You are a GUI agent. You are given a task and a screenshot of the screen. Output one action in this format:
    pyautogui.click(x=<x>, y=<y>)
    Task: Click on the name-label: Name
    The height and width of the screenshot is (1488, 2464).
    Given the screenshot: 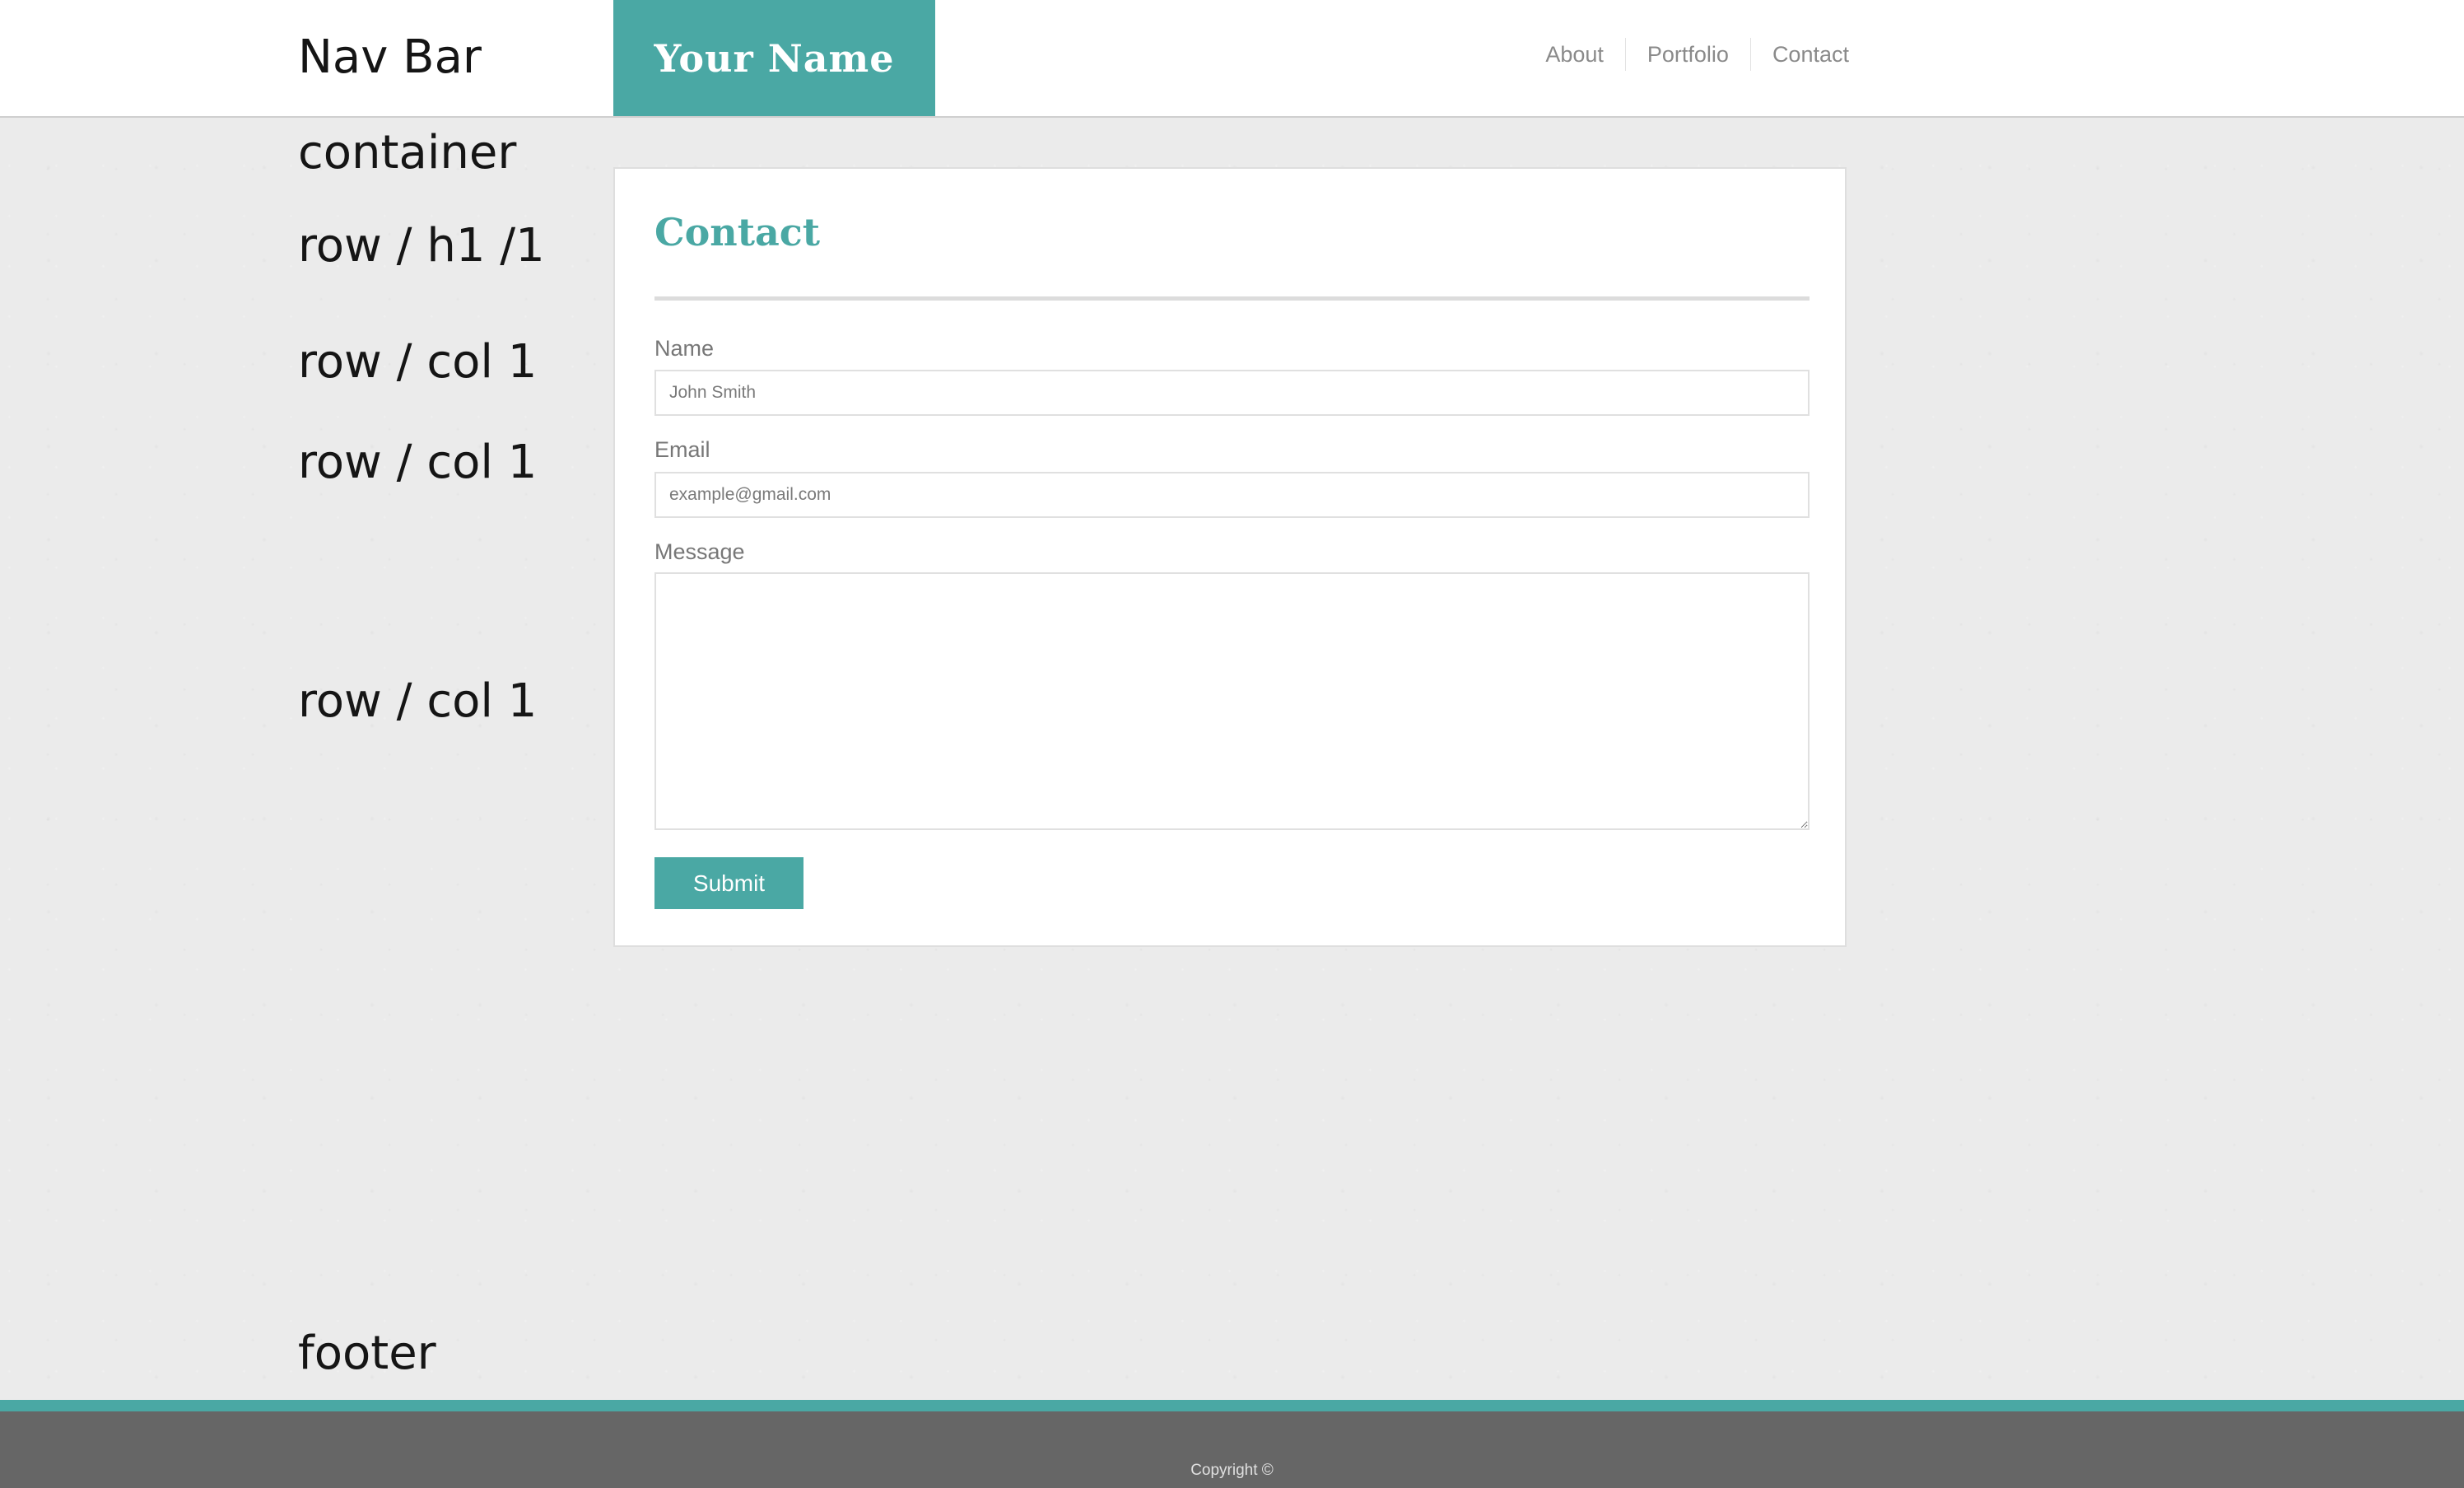 What is the action you would take?
    pyautogui.click(x=684, y=348)
    